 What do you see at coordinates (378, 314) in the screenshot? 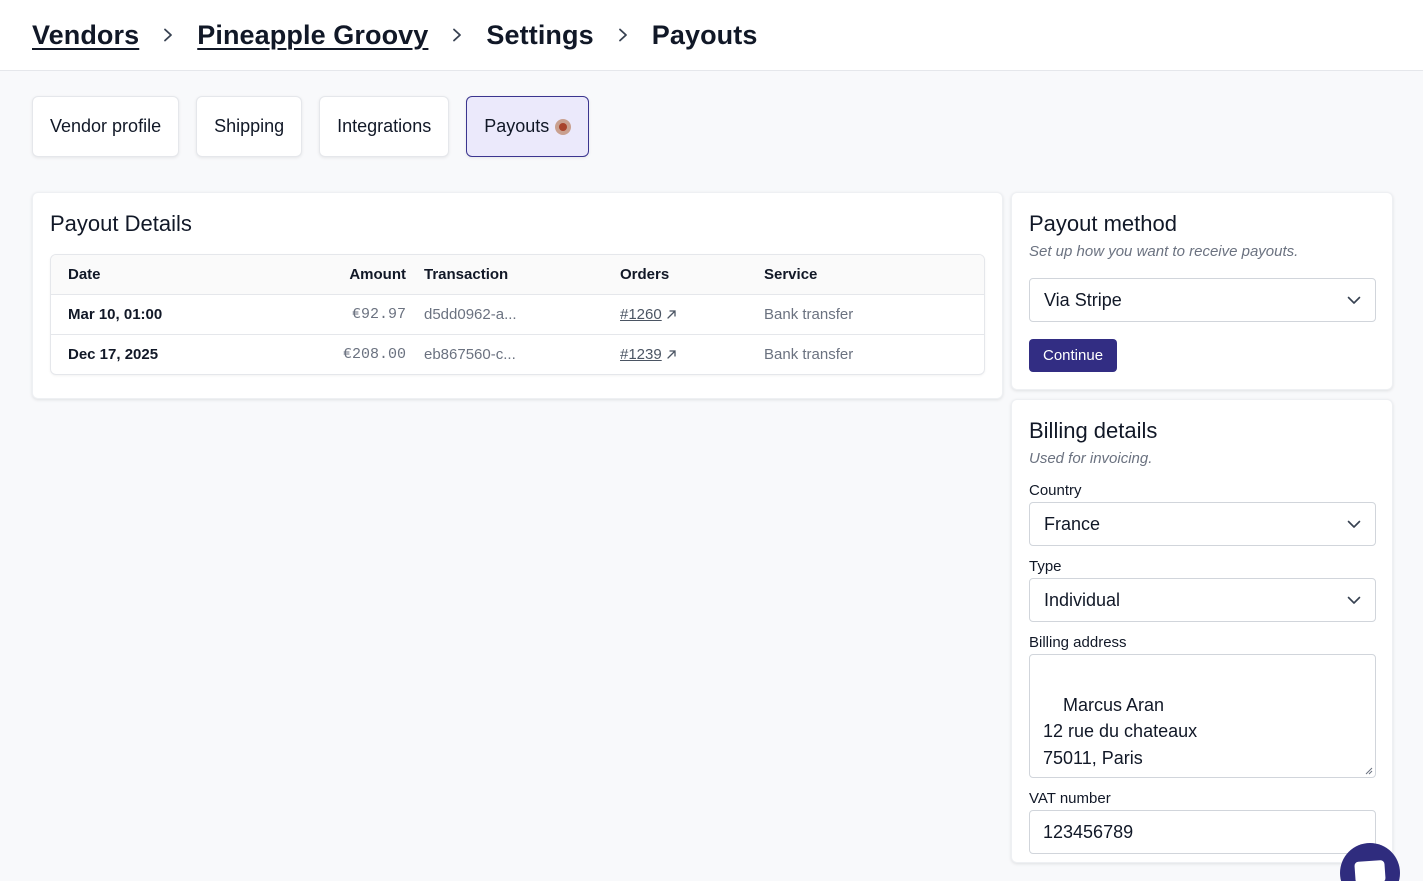
I see `cell-amount: €92.97` at bounding box center [378, 314].